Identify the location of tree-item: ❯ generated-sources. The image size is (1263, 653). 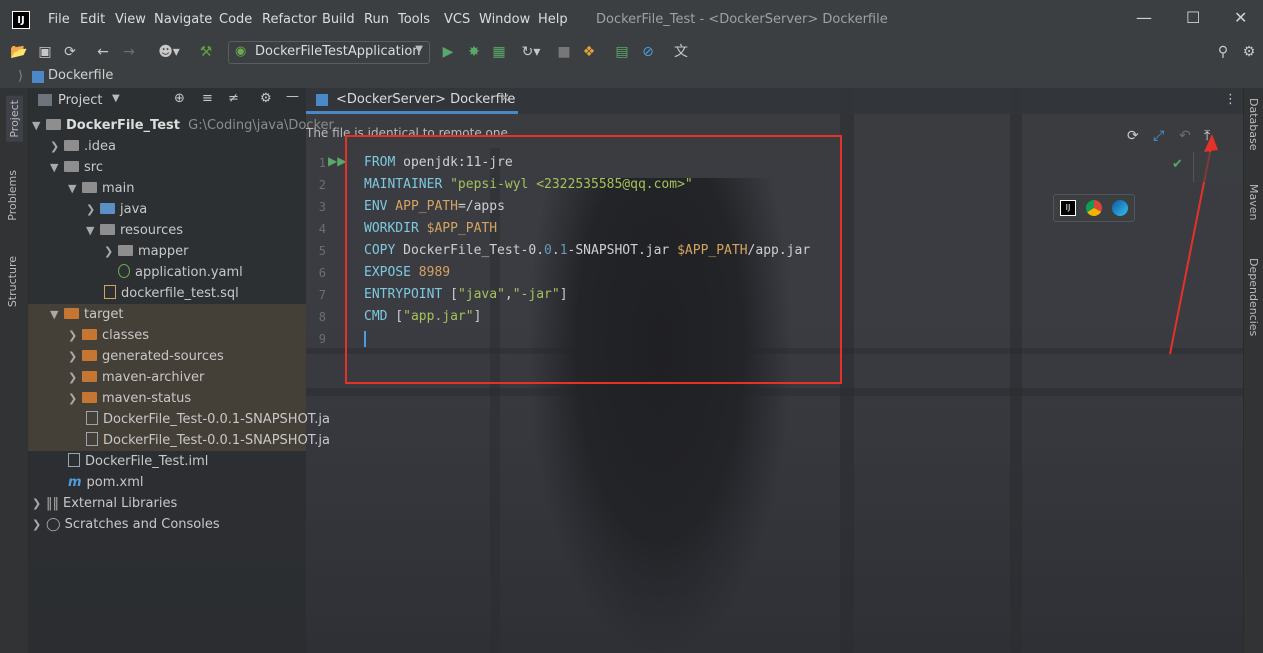
(146, 356).